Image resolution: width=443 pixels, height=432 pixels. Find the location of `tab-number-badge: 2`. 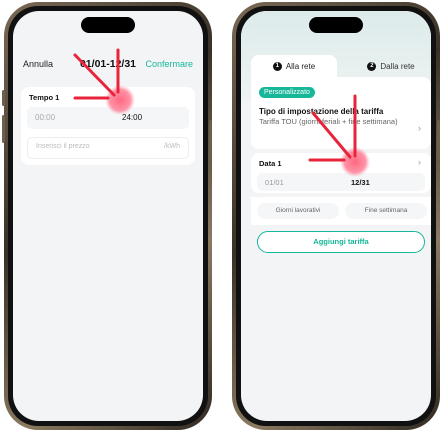

tab-number-badge: 2 is located at coordinates (372, 66).